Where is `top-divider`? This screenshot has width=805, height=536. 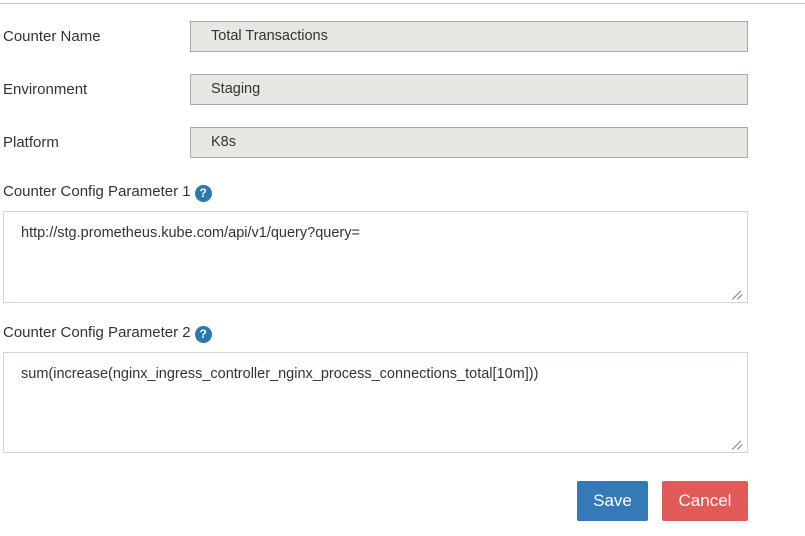
top-divider is located at coordinates (402, 3).